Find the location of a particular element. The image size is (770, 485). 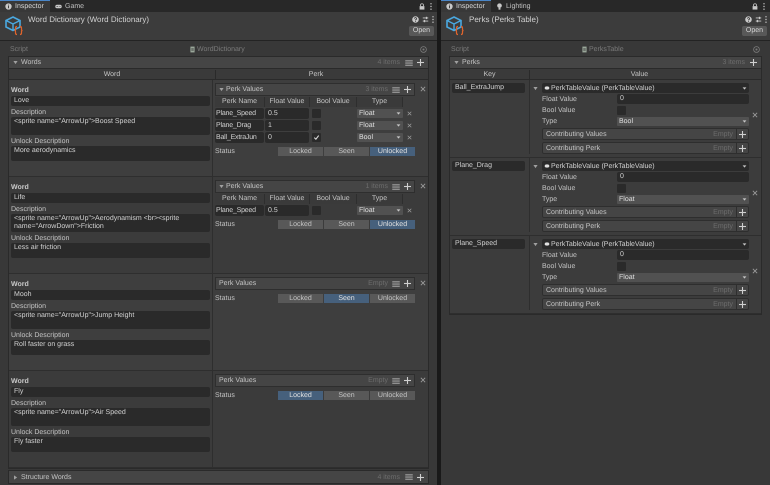

checkmark-icon is located at coordinates (316, 137).